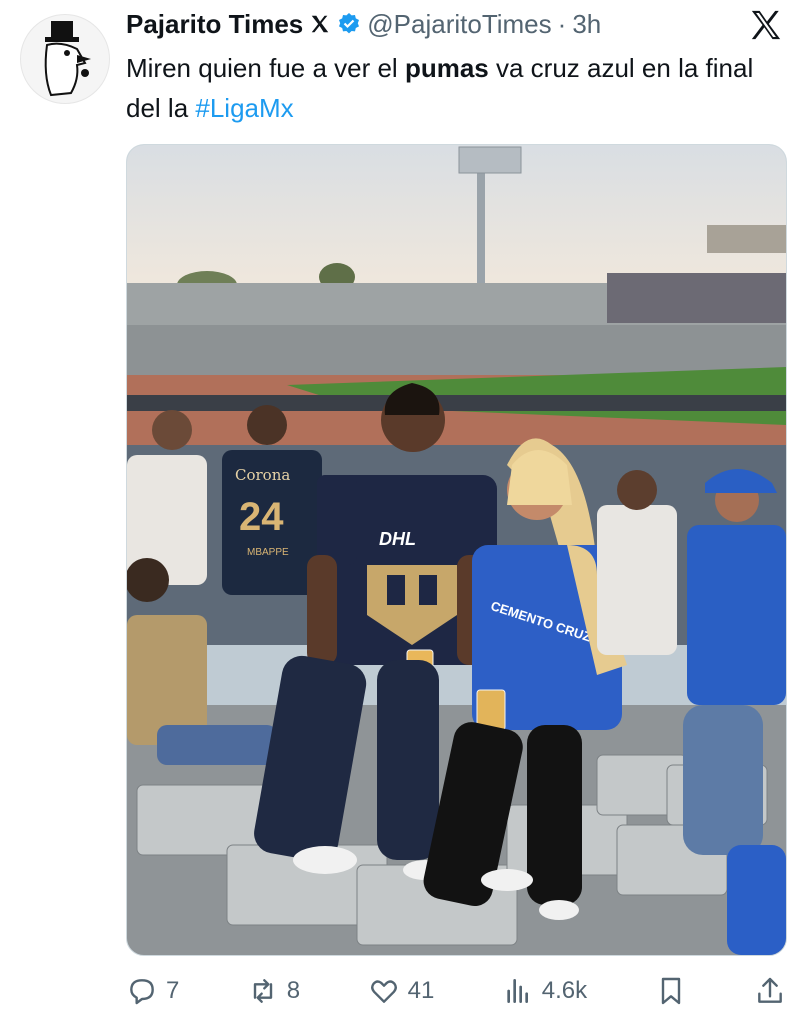 Image resolution: width=803 pixels, height=1024 pixels. Describe the element at coordinates (349, 23) in the screenshot. I see `verified-icon` at that location.